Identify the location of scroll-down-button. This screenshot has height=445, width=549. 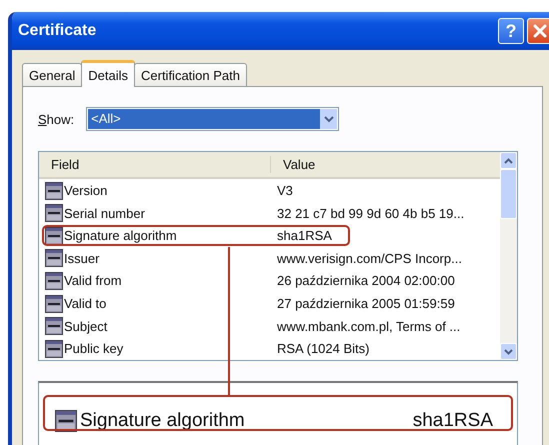
(508, 351).